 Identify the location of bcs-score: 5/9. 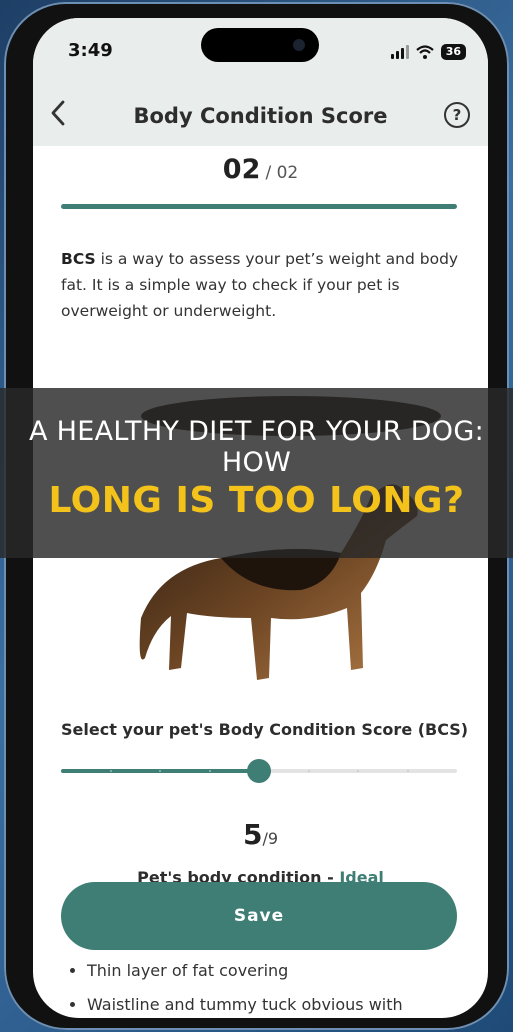
(260, 834).